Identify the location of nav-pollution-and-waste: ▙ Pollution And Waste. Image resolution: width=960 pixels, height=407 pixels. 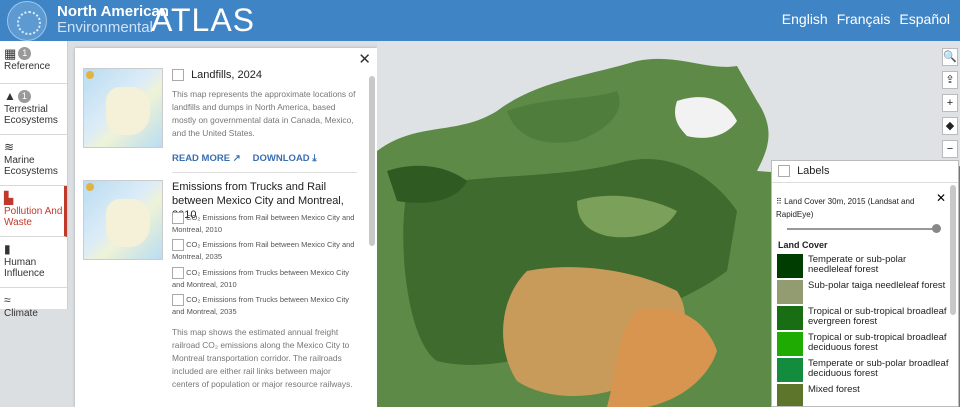
(33, 211).